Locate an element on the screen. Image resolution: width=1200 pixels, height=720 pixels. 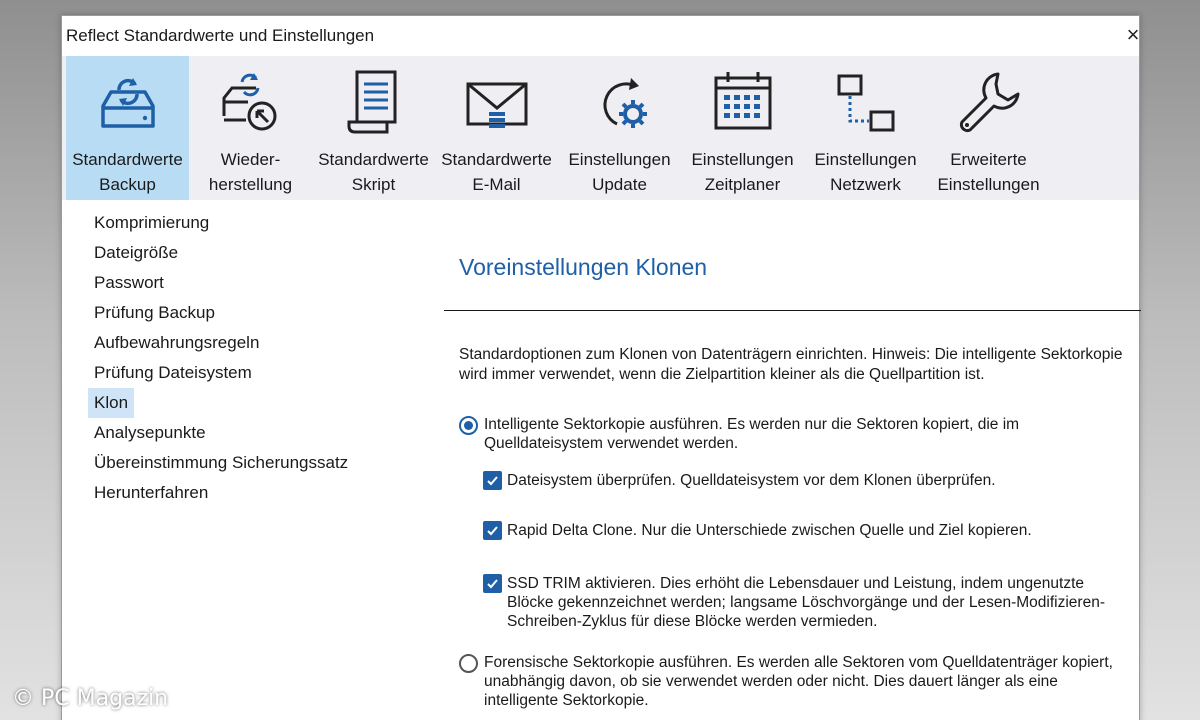
radio-forensic-sector-copy is located at coordinates (468, 663).